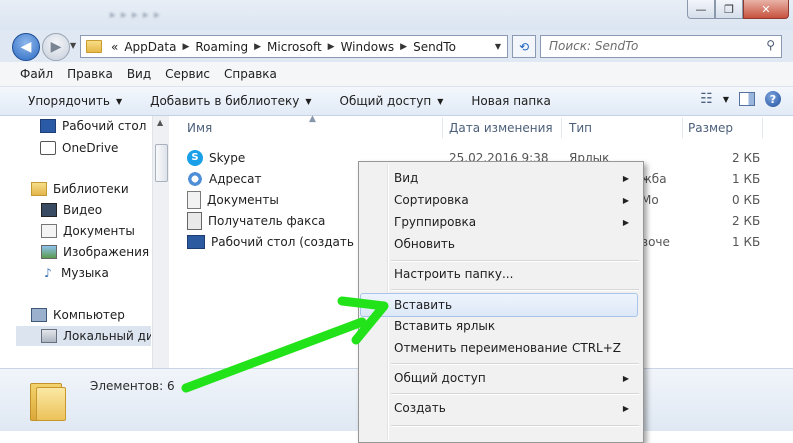  I want to click on maximize-button: ❐, so click(729, 9).